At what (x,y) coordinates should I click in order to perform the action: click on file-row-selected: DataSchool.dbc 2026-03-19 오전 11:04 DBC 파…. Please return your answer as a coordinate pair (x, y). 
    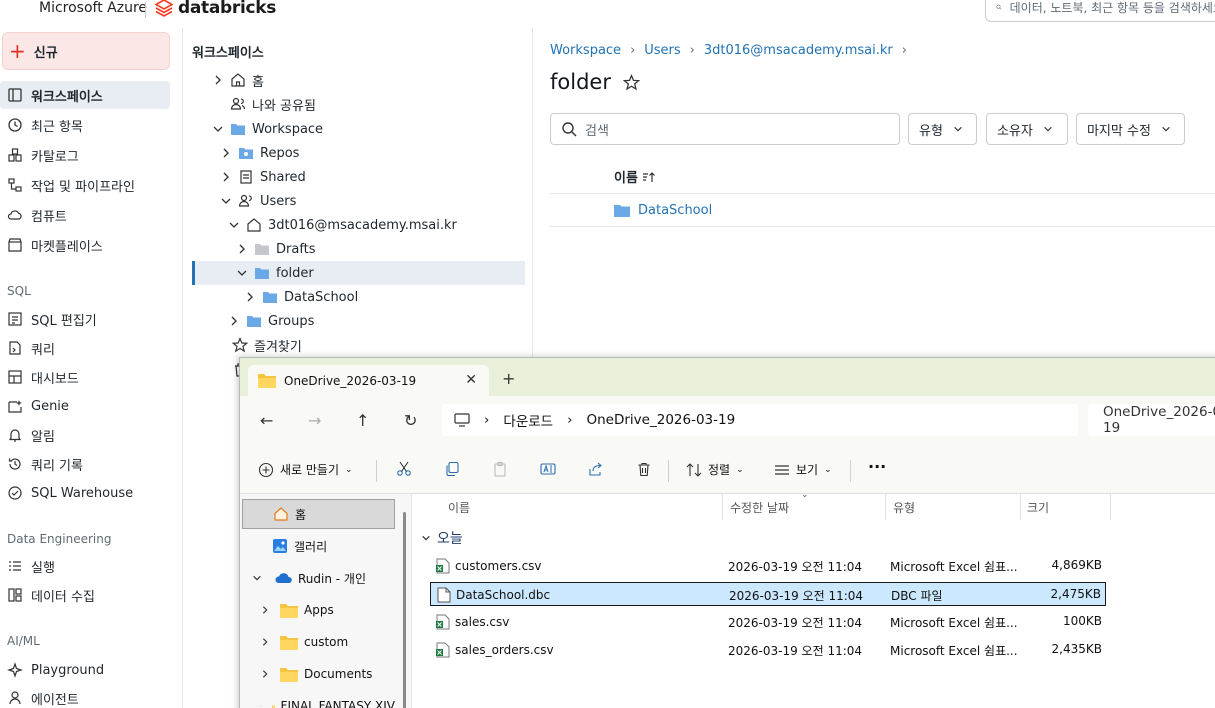
    Looking at the image, I should click on (768, 594).